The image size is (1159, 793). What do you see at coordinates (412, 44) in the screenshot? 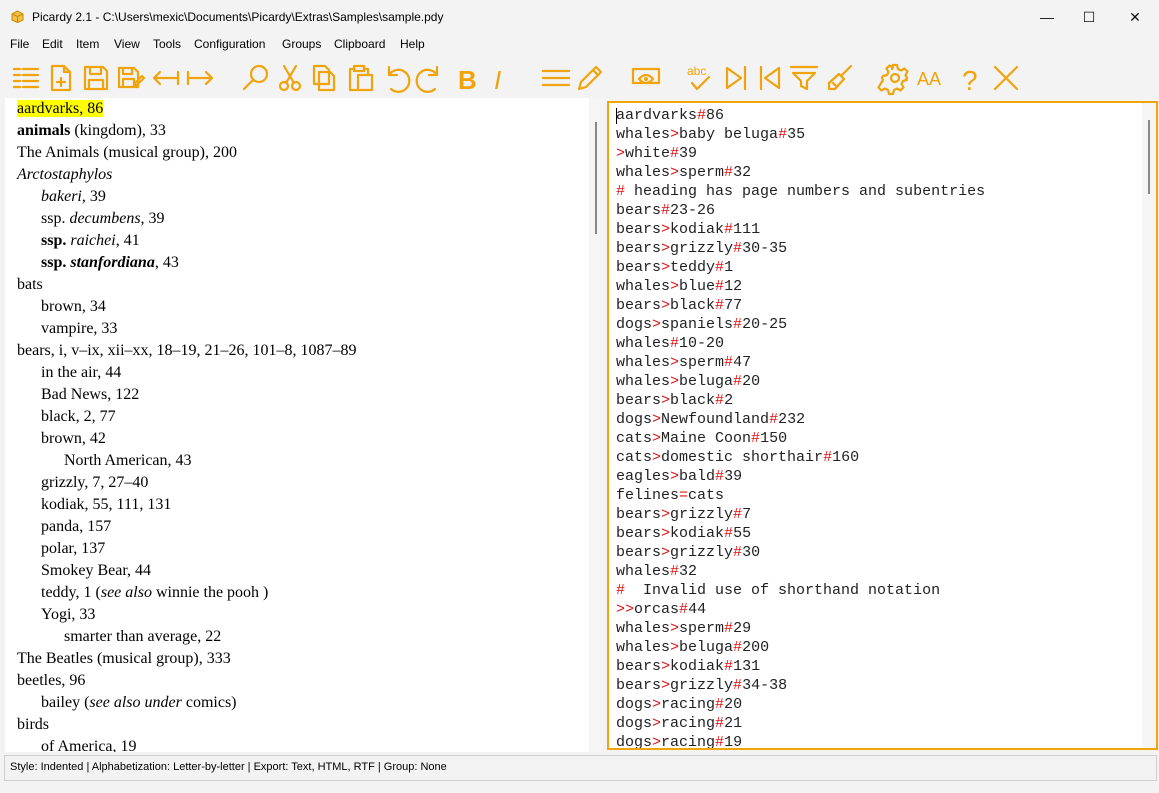
I see `menu-help: Help` at bounding box center [412, 44].